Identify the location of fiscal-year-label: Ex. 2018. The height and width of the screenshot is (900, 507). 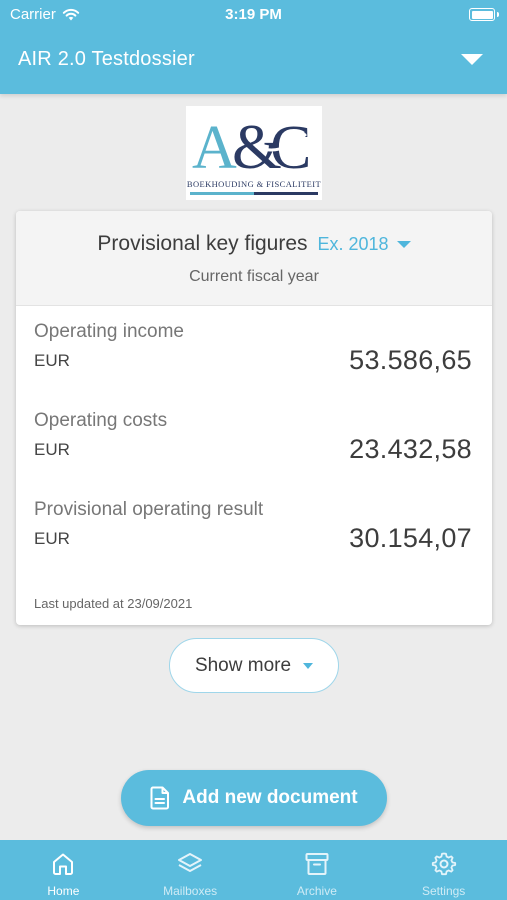
(353, 243).